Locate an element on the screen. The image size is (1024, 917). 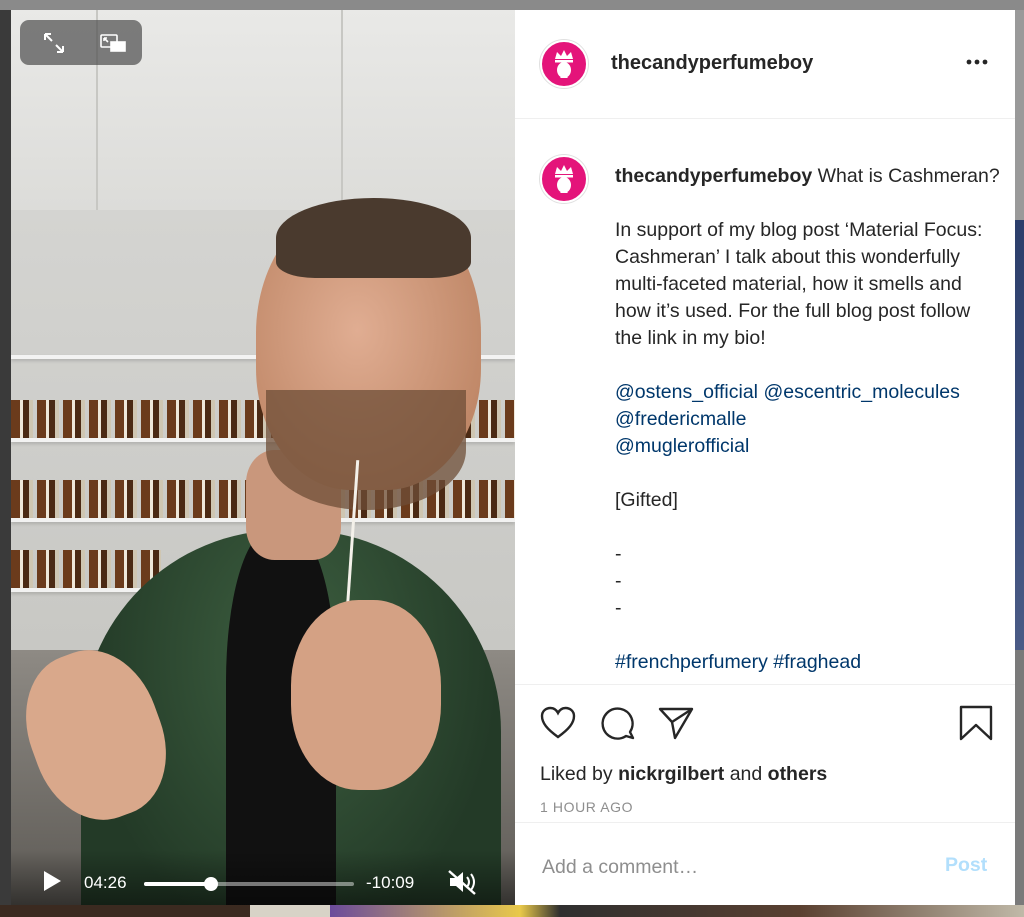
background-left is located at coordinates (5, 463).